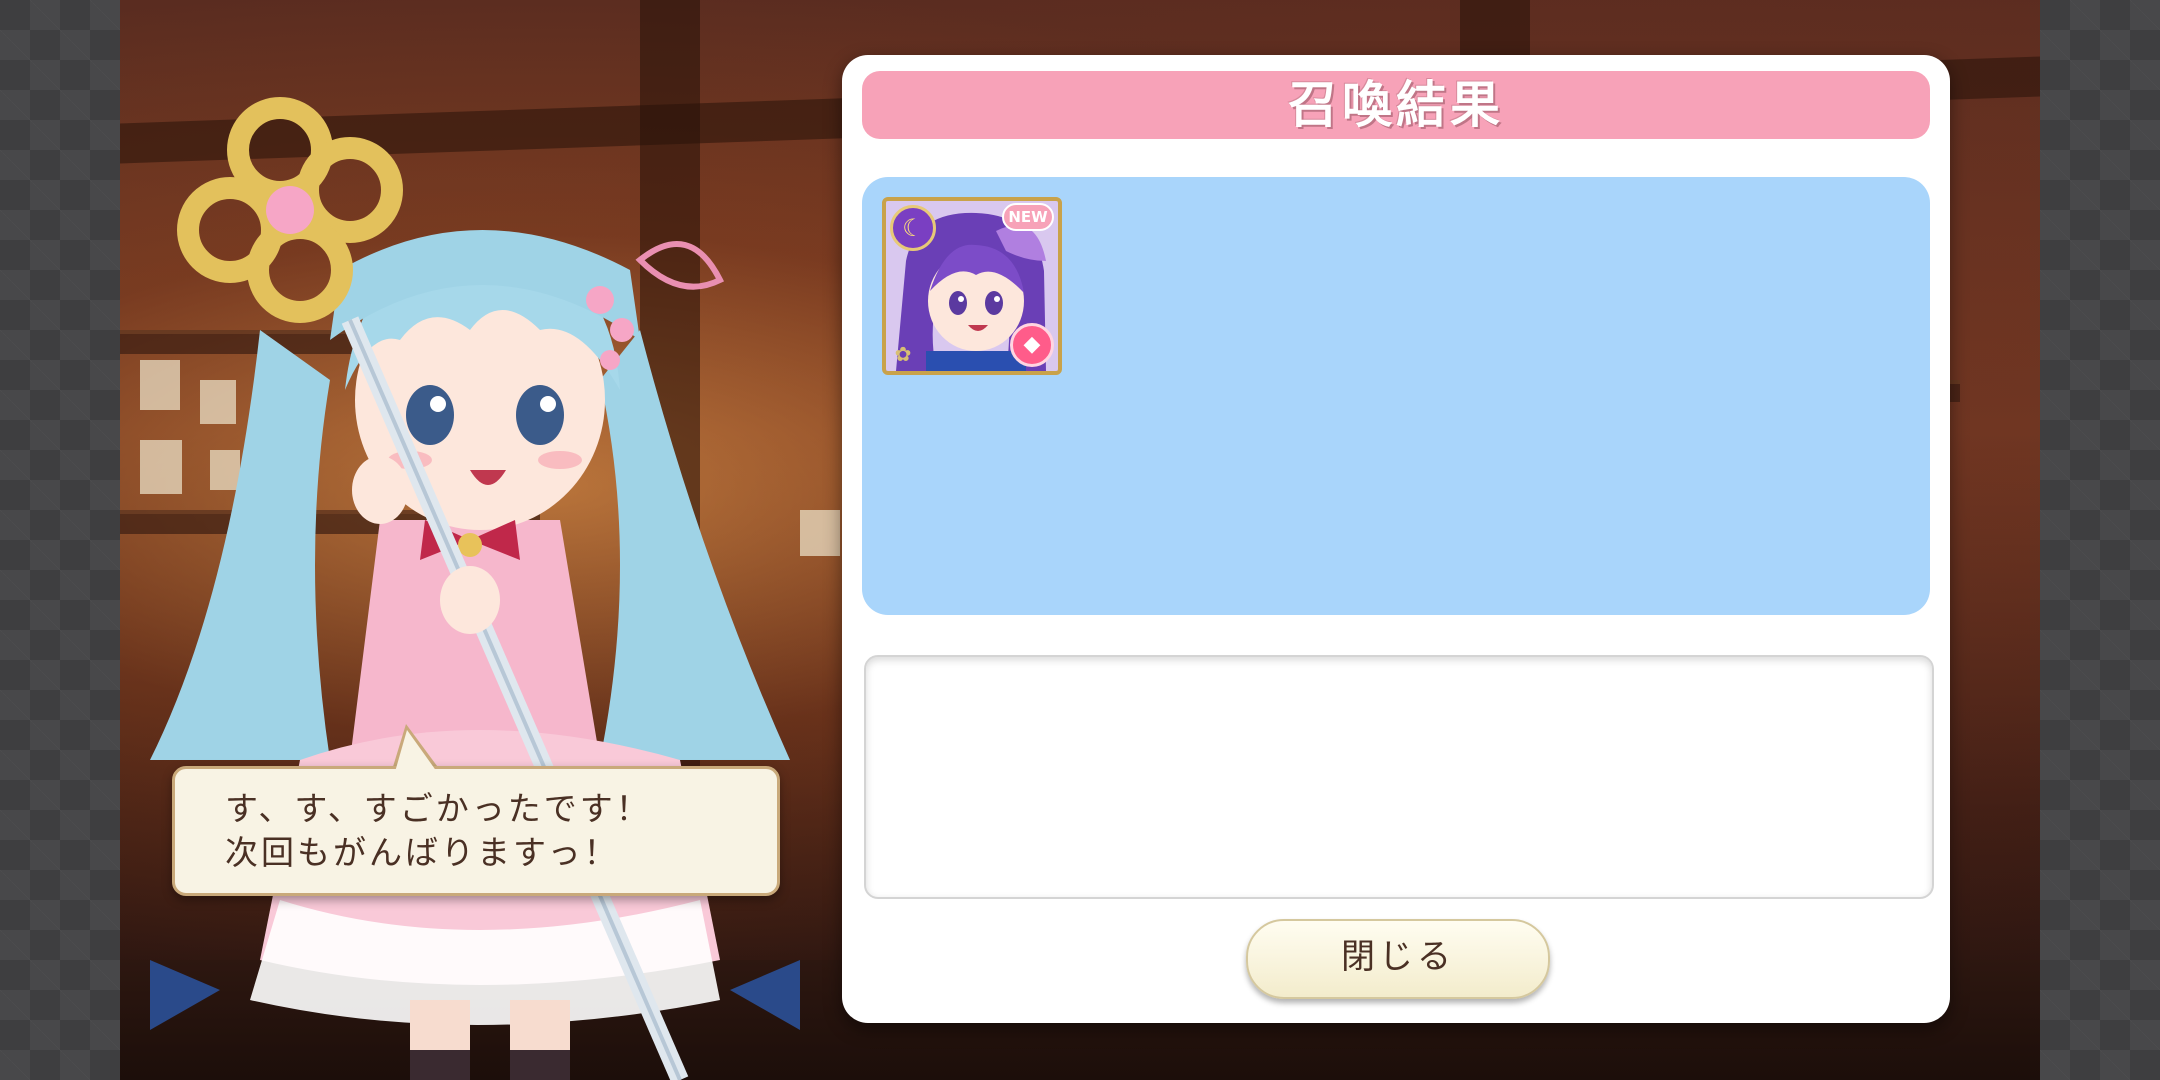  I want to click on new-badge: NEW, so click(1028, 217).